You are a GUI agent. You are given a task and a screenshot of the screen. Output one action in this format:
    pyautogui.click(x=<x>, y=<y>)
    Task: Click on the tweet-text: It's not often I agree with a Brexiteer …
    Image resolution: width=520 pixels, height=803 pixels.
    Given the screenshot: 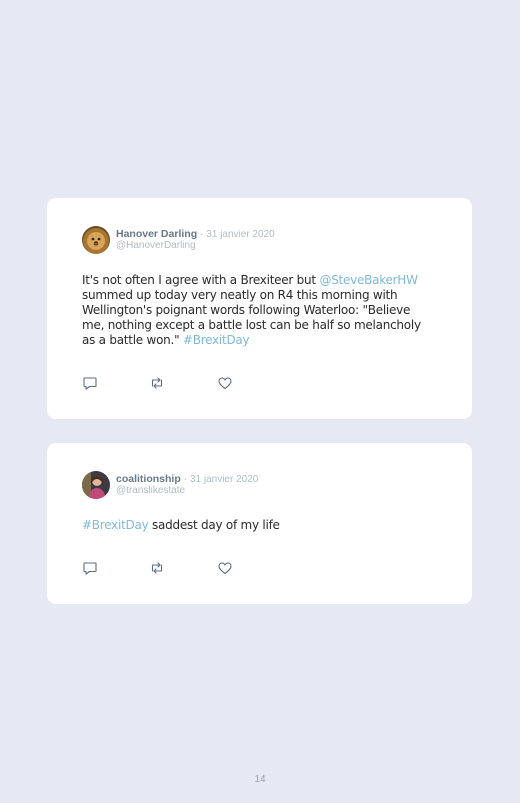 What is the action you would take?
    pyautogui.click(x=258, y=310)
    